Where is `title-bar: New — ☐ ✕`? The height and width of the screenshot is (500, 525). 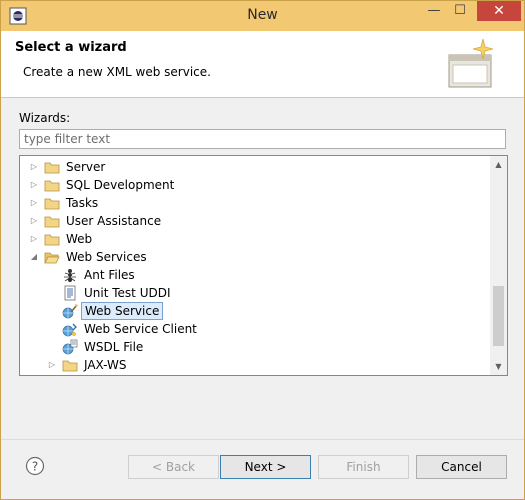 title-bar: New — ☐ ✕ is located at coordinates (262, 16).